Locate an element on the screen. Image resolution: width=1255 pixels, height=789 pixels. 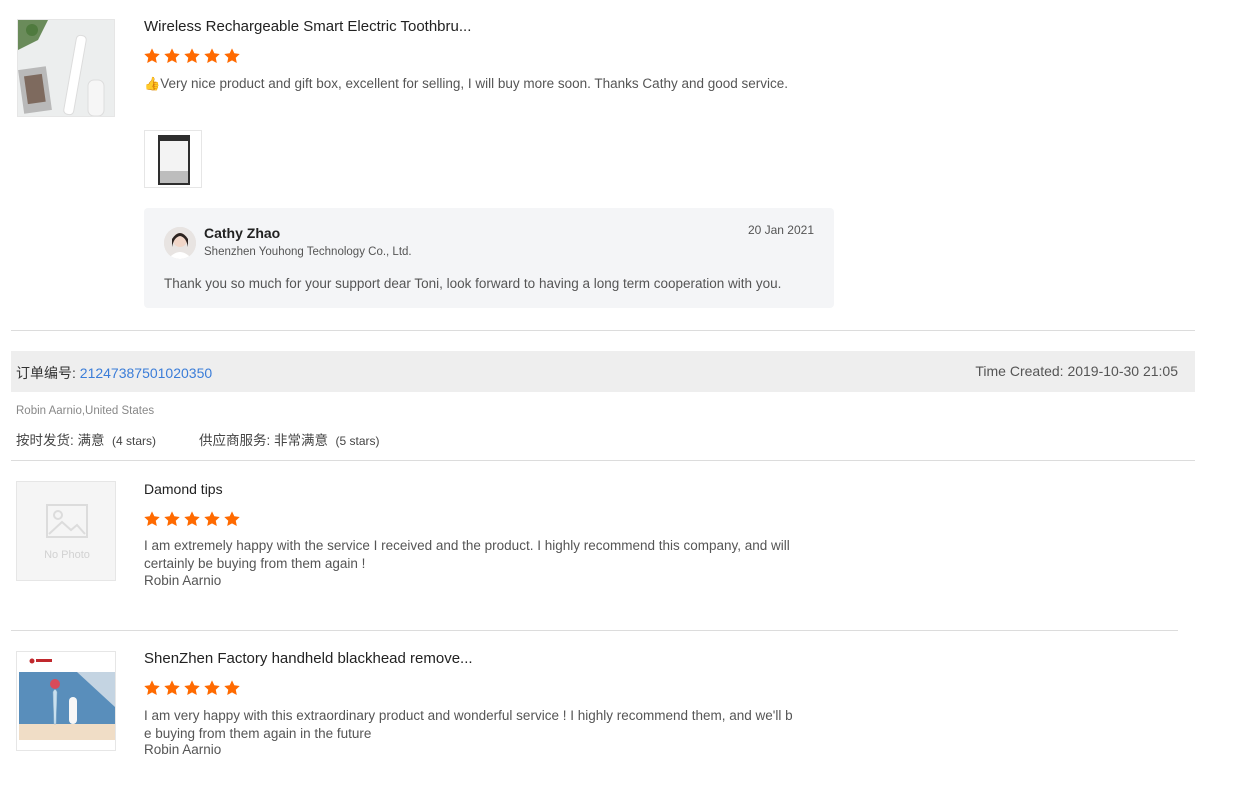
reply-author-name: Cathy Zhao is located at coordinates (242, 233).